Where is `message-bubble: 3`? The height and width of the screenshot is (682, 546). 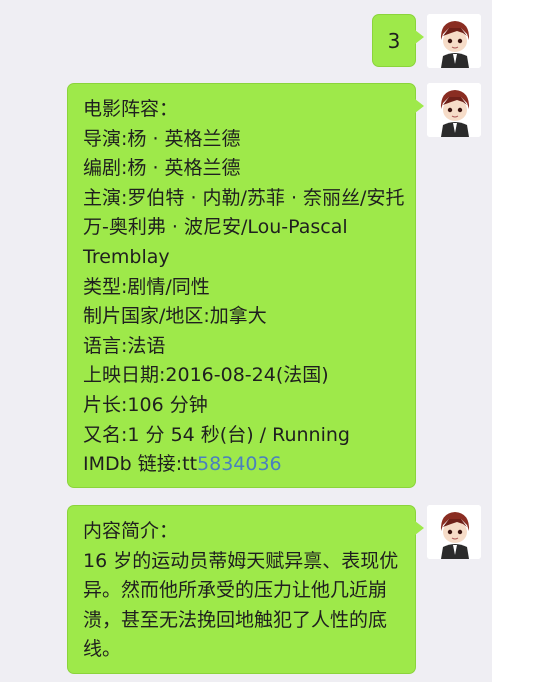
message-bubble: 3 is located at coordinates (398, 40).